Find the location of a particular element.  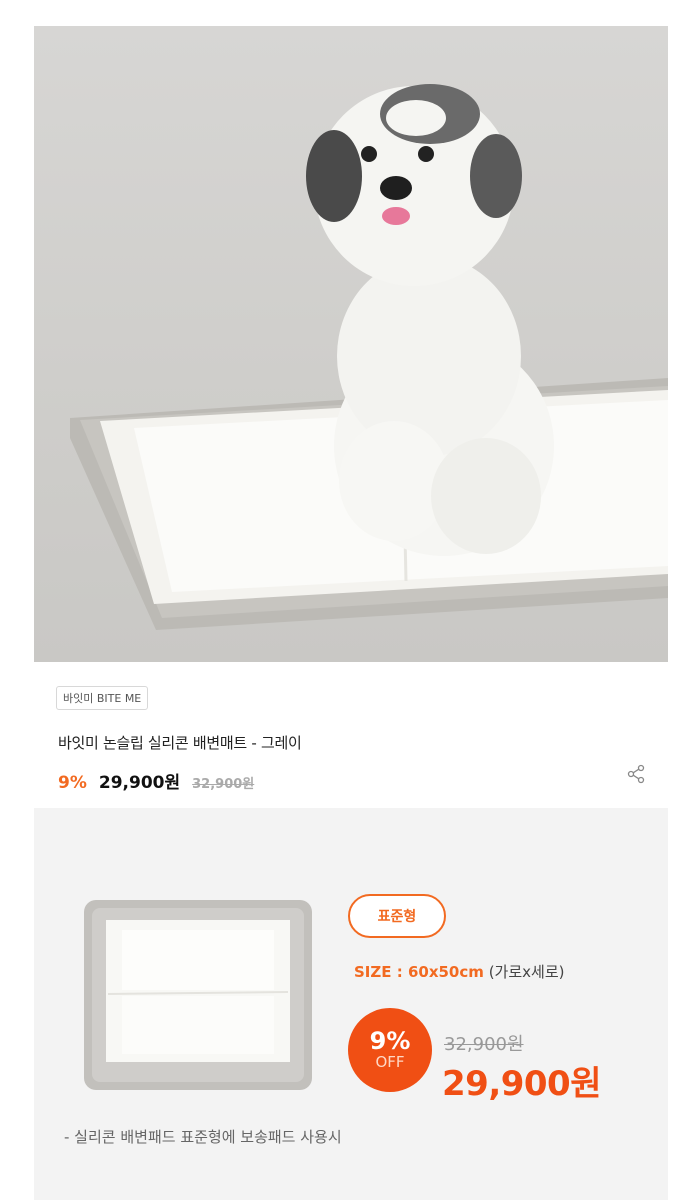

share-button is located at coordinates (636, 774).